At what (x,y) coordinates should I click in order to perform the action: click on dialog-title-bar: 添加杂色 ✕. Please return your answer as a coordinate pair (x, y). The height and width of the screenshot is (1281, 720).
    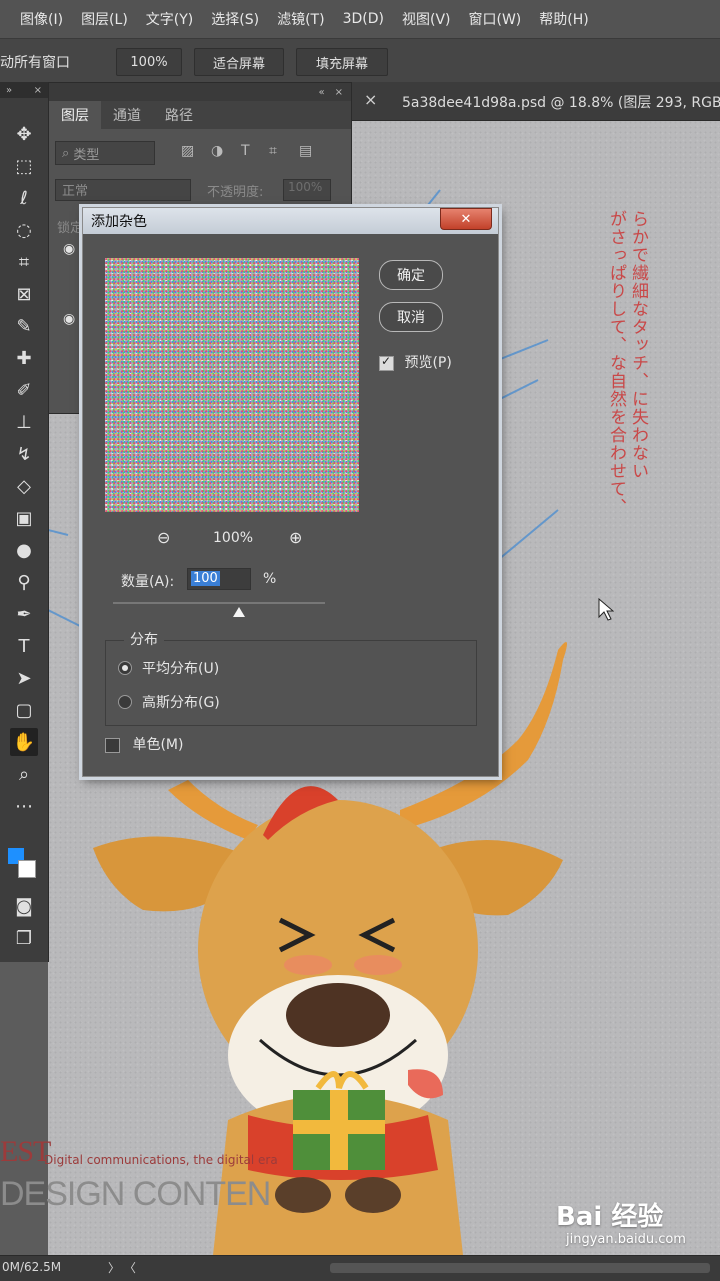
    Looking at the image, I should click on (290, 221).